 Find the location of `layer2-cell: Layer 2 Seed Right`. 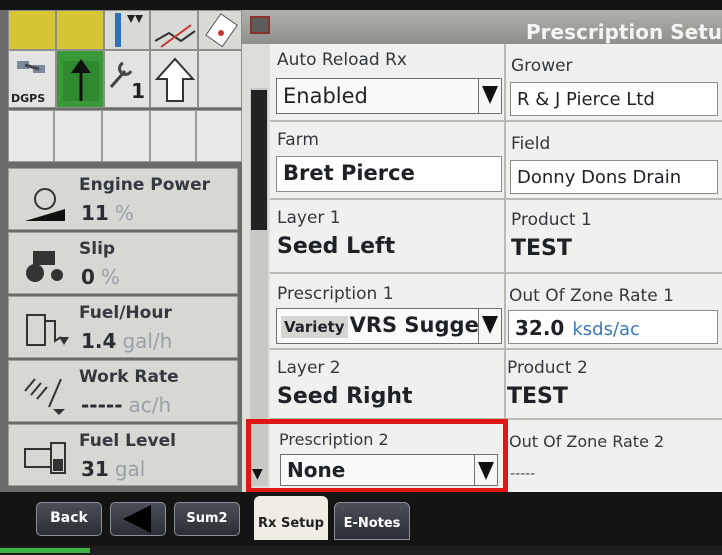

layer2-cell: Layer 2 Seed Right is located at coordinates (345, 383).